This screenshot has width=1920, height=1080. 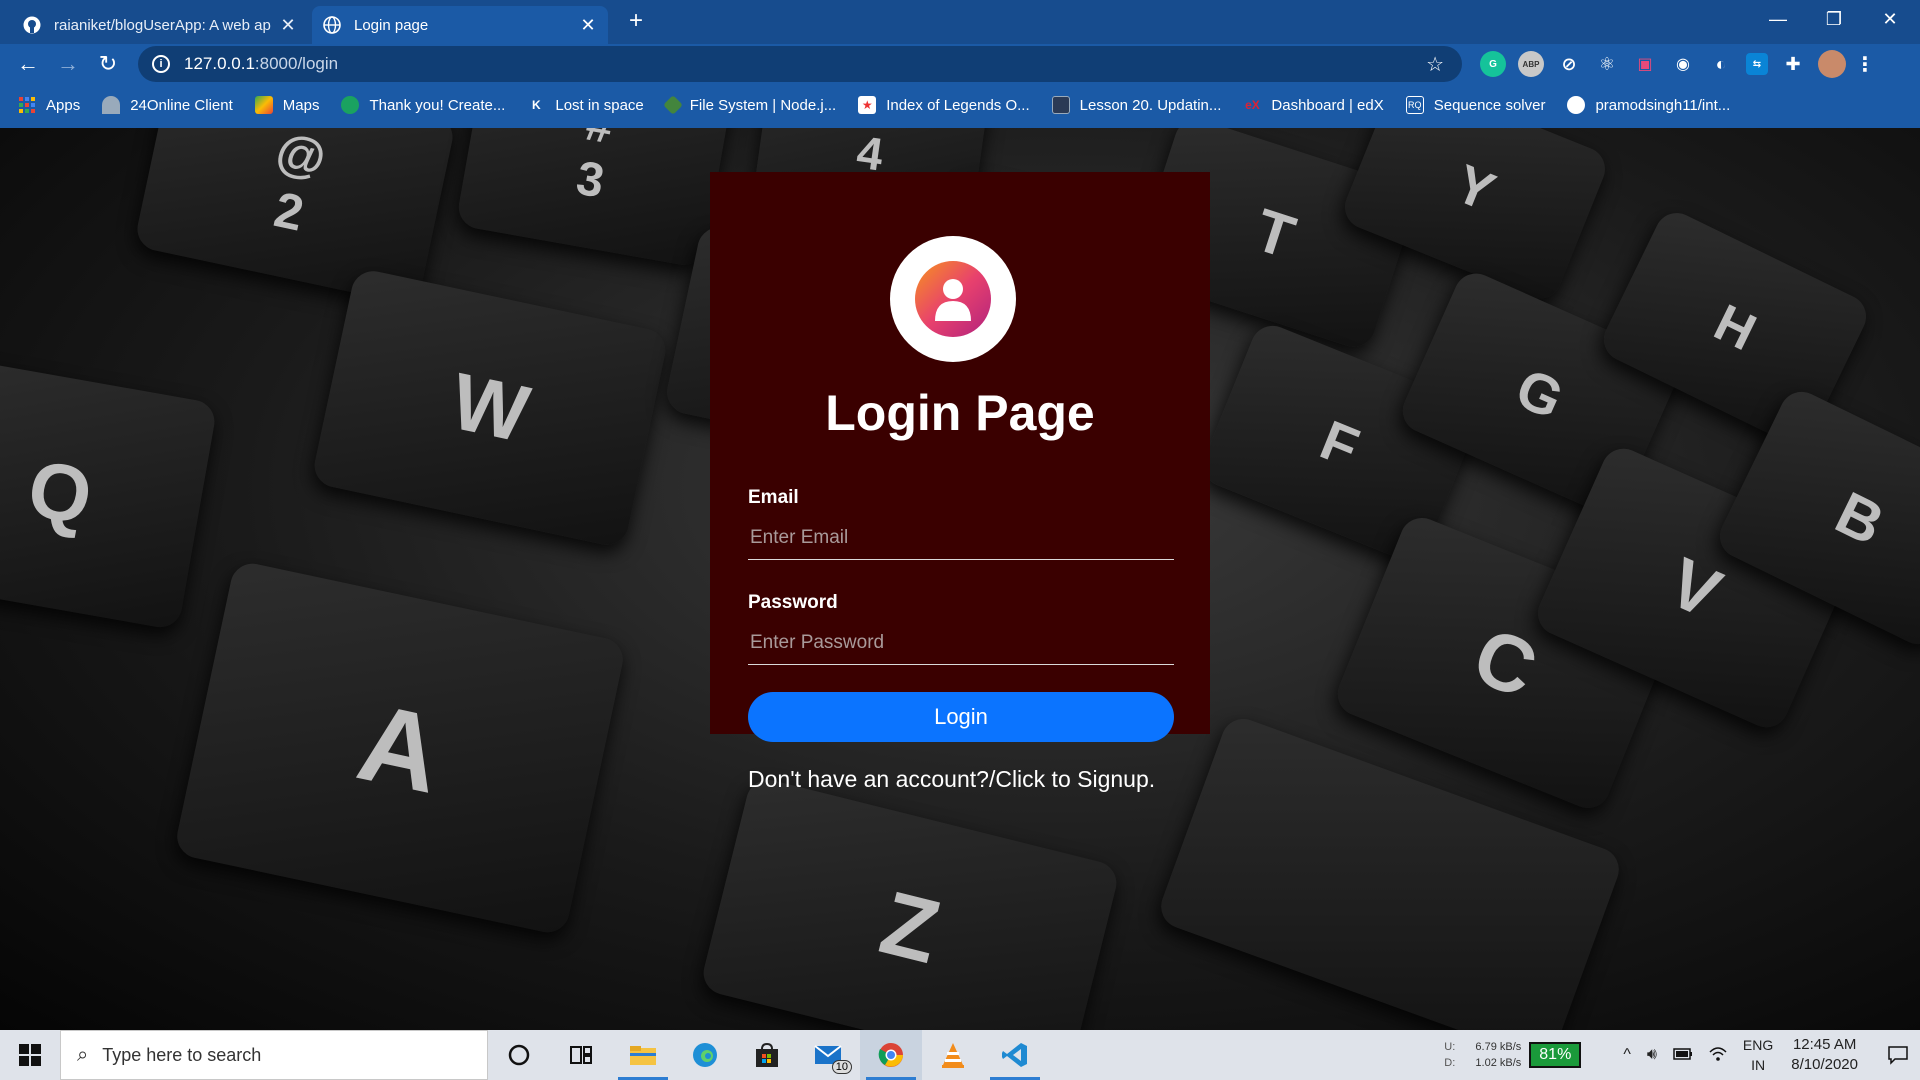 I want to click on clock: 12:45 AM 8/10/2020, so click(x=1824, y=1055).